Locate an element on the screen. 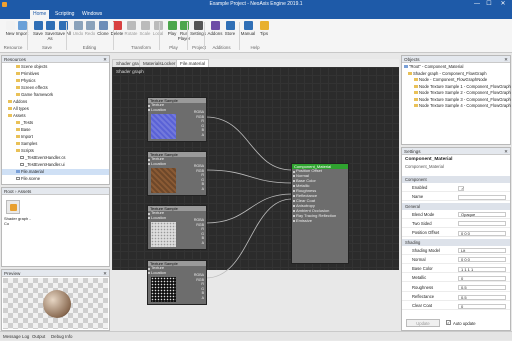 This screenshot has width=512, height=341. doc-tab-materials-locker: MaterialsLocker is located at coordinates (159, 63).